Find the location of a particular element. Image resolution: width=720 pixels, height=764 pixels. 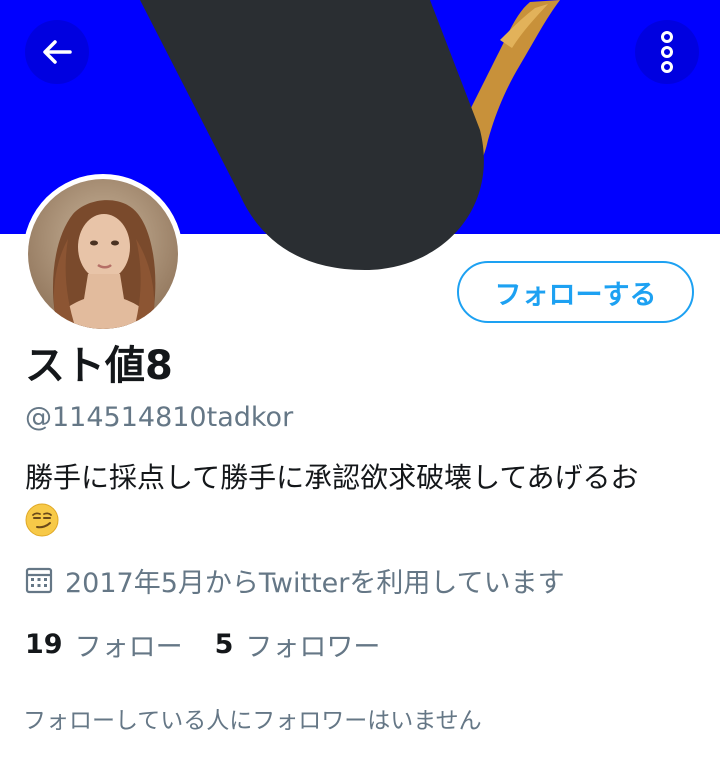

follow-stats: 19 フォロー 5 フォロワー is located at coordinates (202, 644).